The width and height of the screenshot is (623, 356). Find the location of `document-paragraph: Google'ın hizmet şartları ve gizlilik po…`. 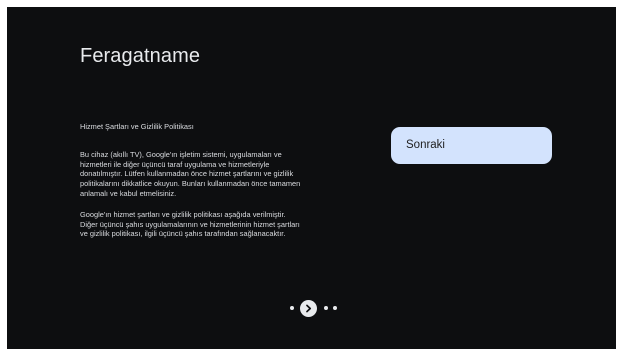

document-paragraph: Google'ın hizmet şartları ve gizlilik po… is located at coordinates (222, 224).